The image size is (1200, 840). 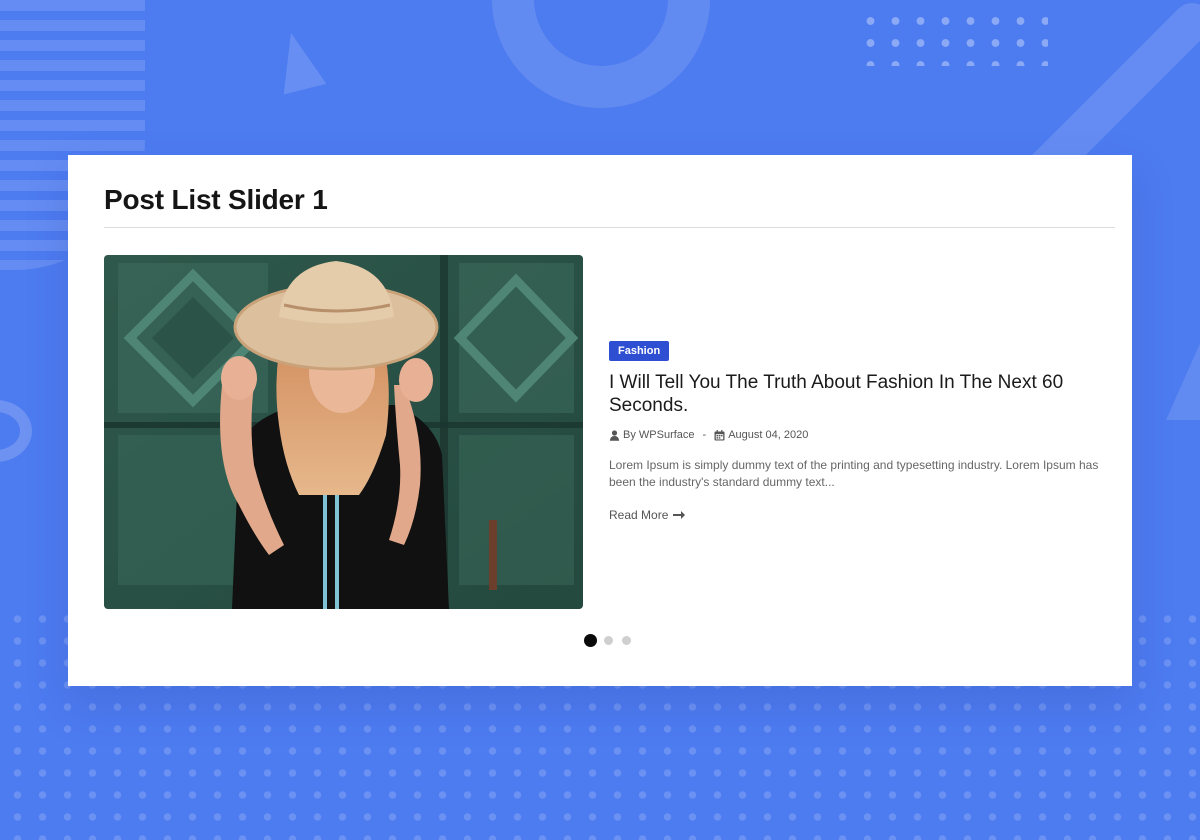 What do you see at coordinates (953, 38) in the screenshot?
I see `dot-grid-decoration` at bounding box center [953, 38].